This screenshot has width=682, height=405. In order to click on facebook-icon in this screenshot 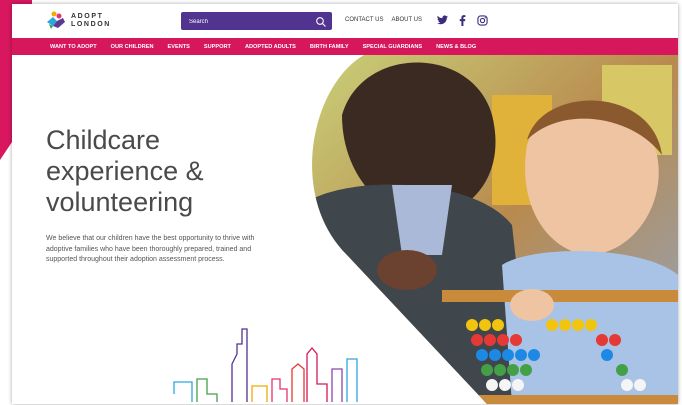, I will do `click(462, 20)`.